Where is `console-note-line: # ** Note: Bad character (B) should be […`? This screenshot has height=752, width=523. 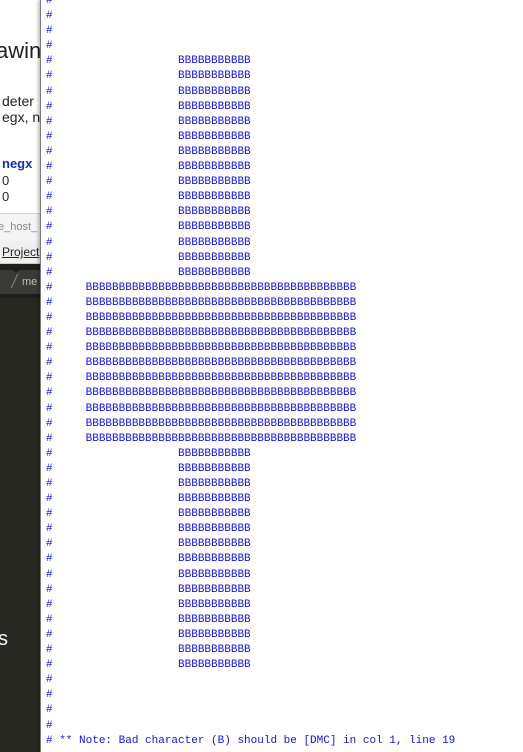 console-note-line: # ** Note: Bad character (B) should be [… is located at coordinates (250, 741).